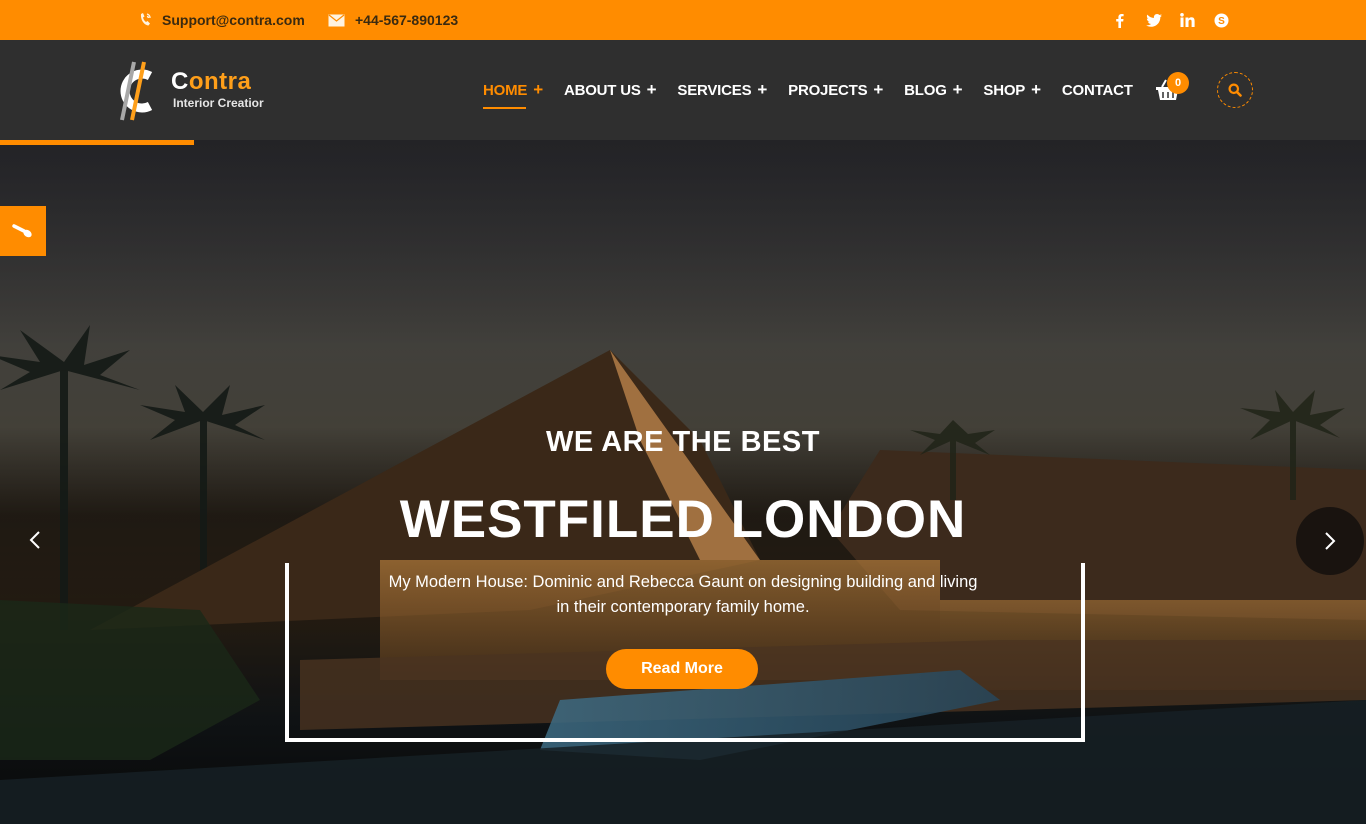 The image size is (1366, 824). Describe the element at coordinates (336, 20) in the screenshot. I see `envelope-icon` at that location.